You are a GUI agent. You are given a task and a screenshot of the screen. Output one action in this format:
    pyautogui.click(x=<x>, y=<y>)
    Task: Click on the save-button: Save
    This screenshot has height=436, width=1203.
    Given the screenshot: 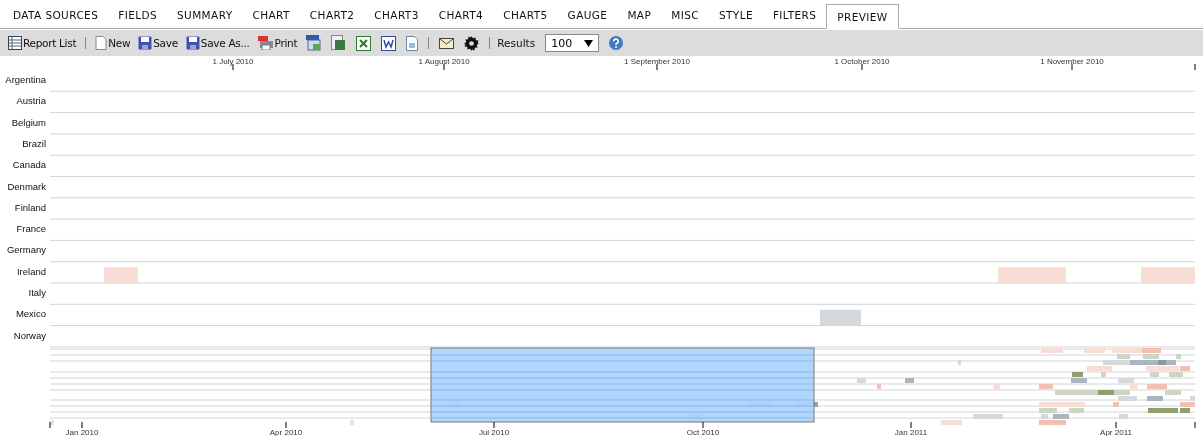 What is the action you would take?
    pyautogui.click(x=158, y=43)
    